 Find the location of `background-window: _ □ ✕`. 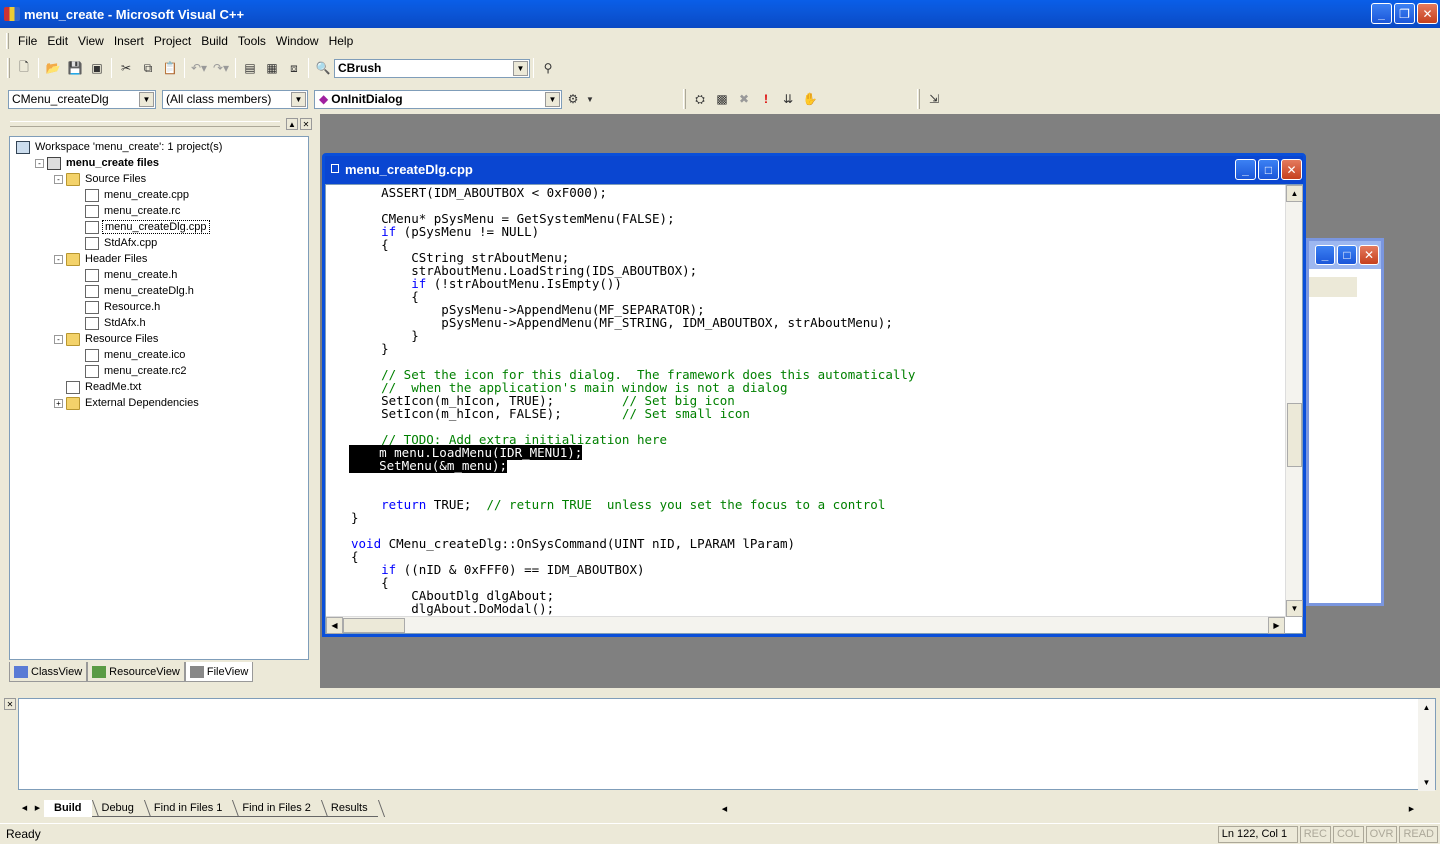

background-window: _ □ ✕ is located at coordinates (1345, 422).